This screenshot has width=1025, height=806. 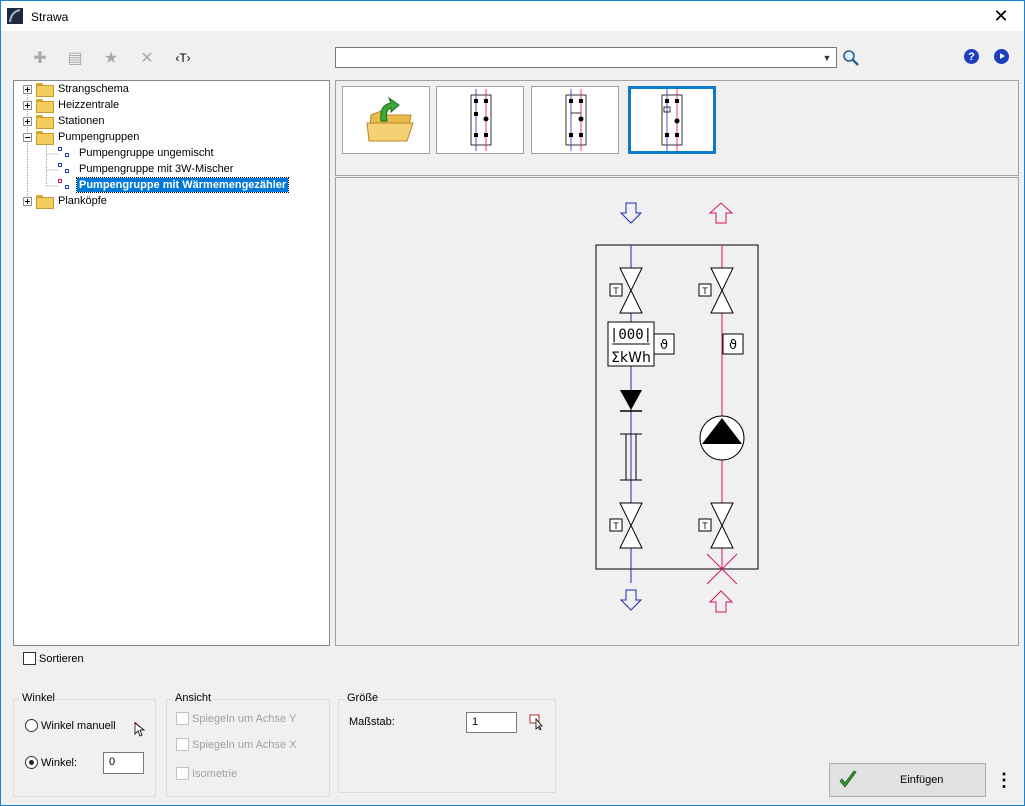 What do you see at coordinates (51, 762) in the screenshot?
I see `winkel-value-option: Winkel:` at bounding box center [51, 762].